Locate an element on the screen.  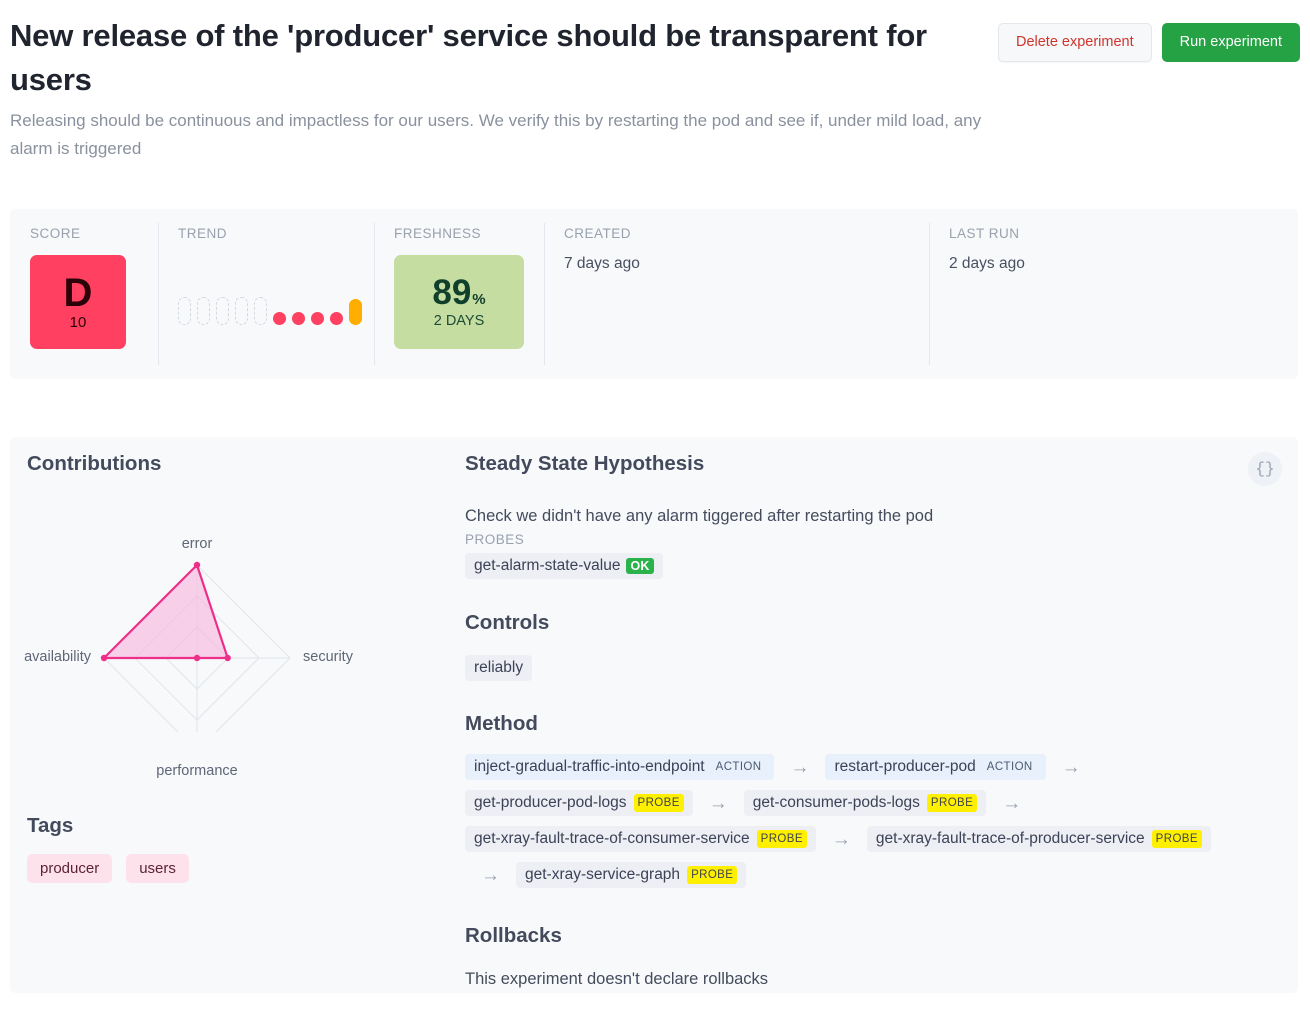
stat-last-run: LAST RUN 2 days ago is located at coordinates (1113, 294).